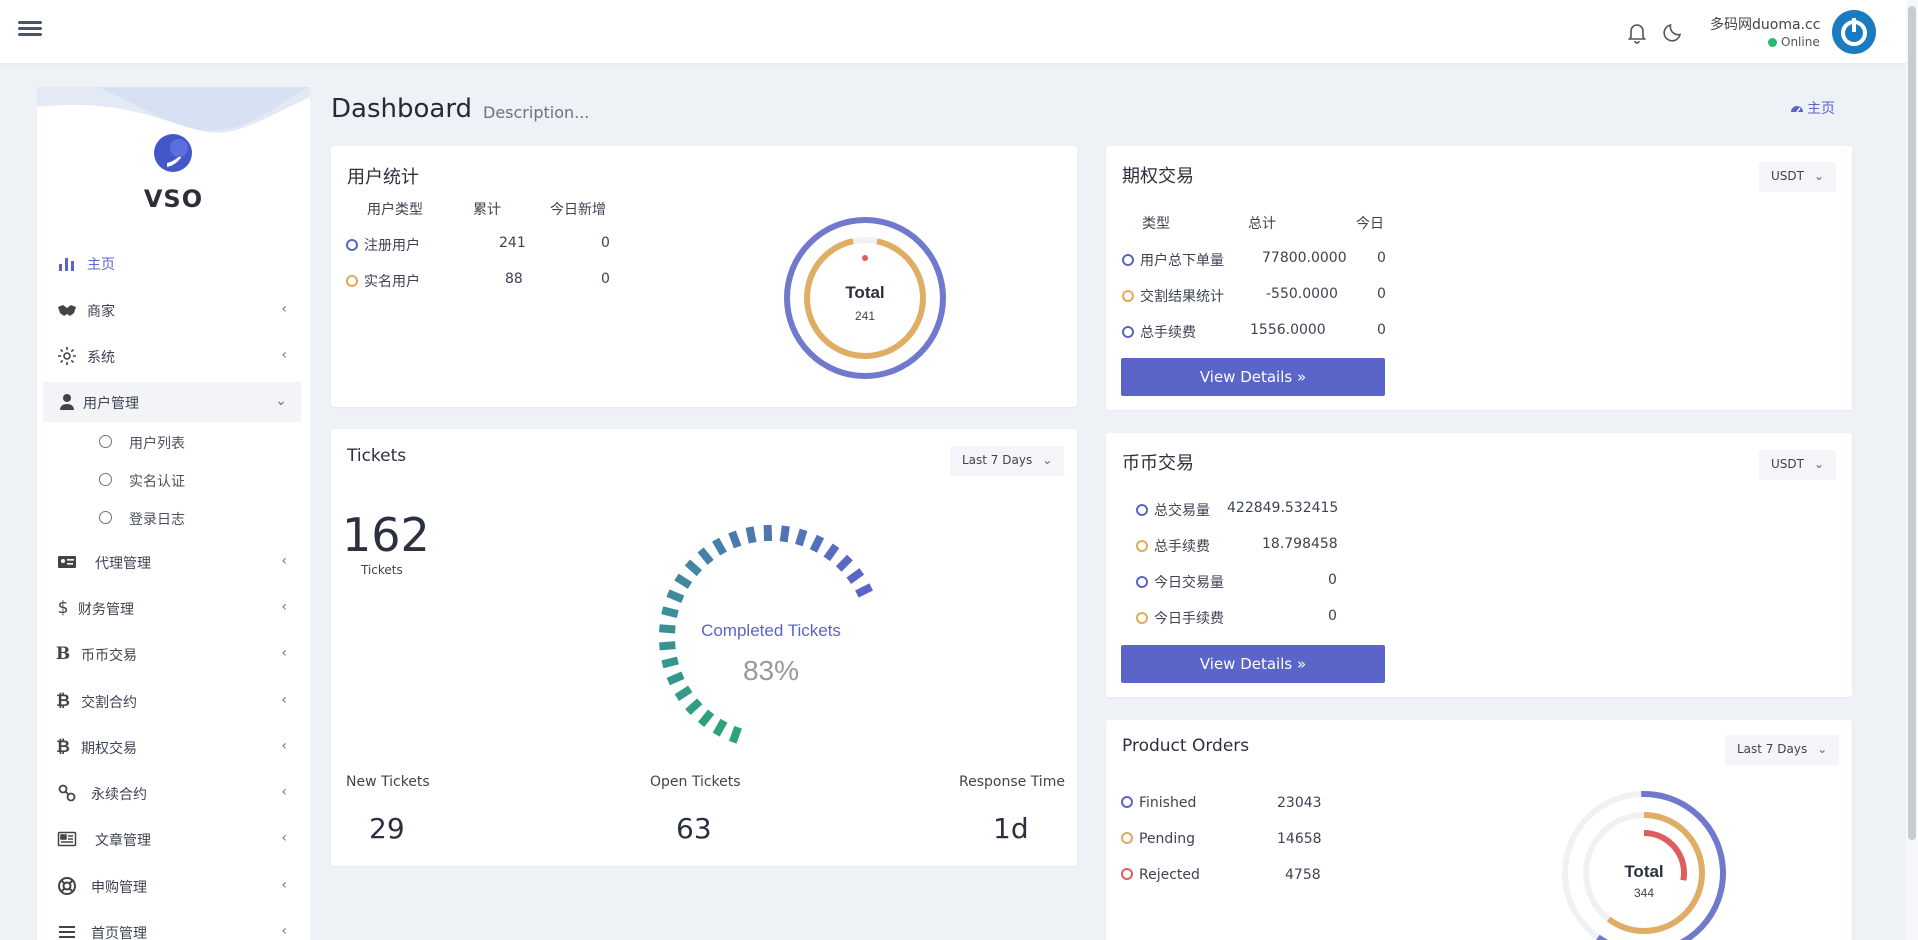  I want to click on sidebar-item-delivery-contract: ₿ 交割合约 ‹, so click(172, 701).